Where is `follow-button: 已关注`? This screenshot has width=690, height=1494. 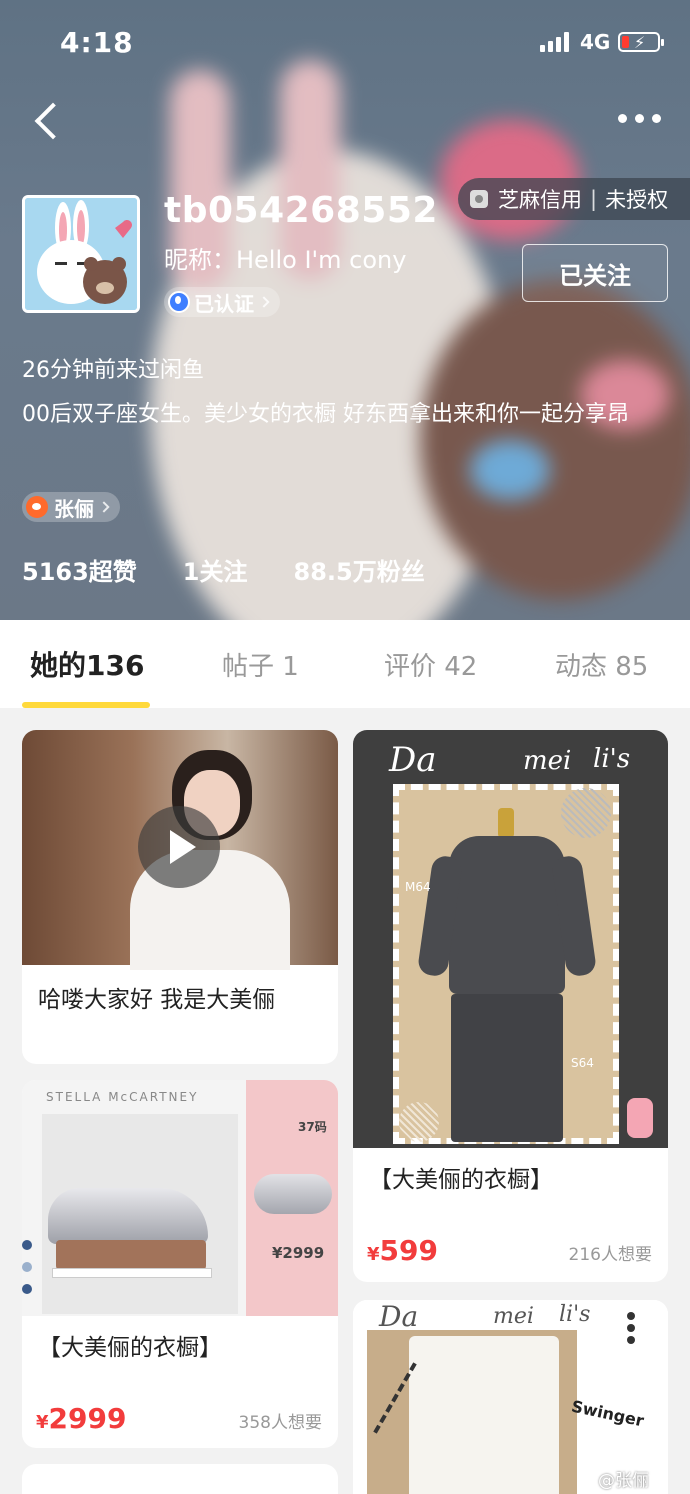 follow-button: 已关注 is located at coordinates (595, 273).